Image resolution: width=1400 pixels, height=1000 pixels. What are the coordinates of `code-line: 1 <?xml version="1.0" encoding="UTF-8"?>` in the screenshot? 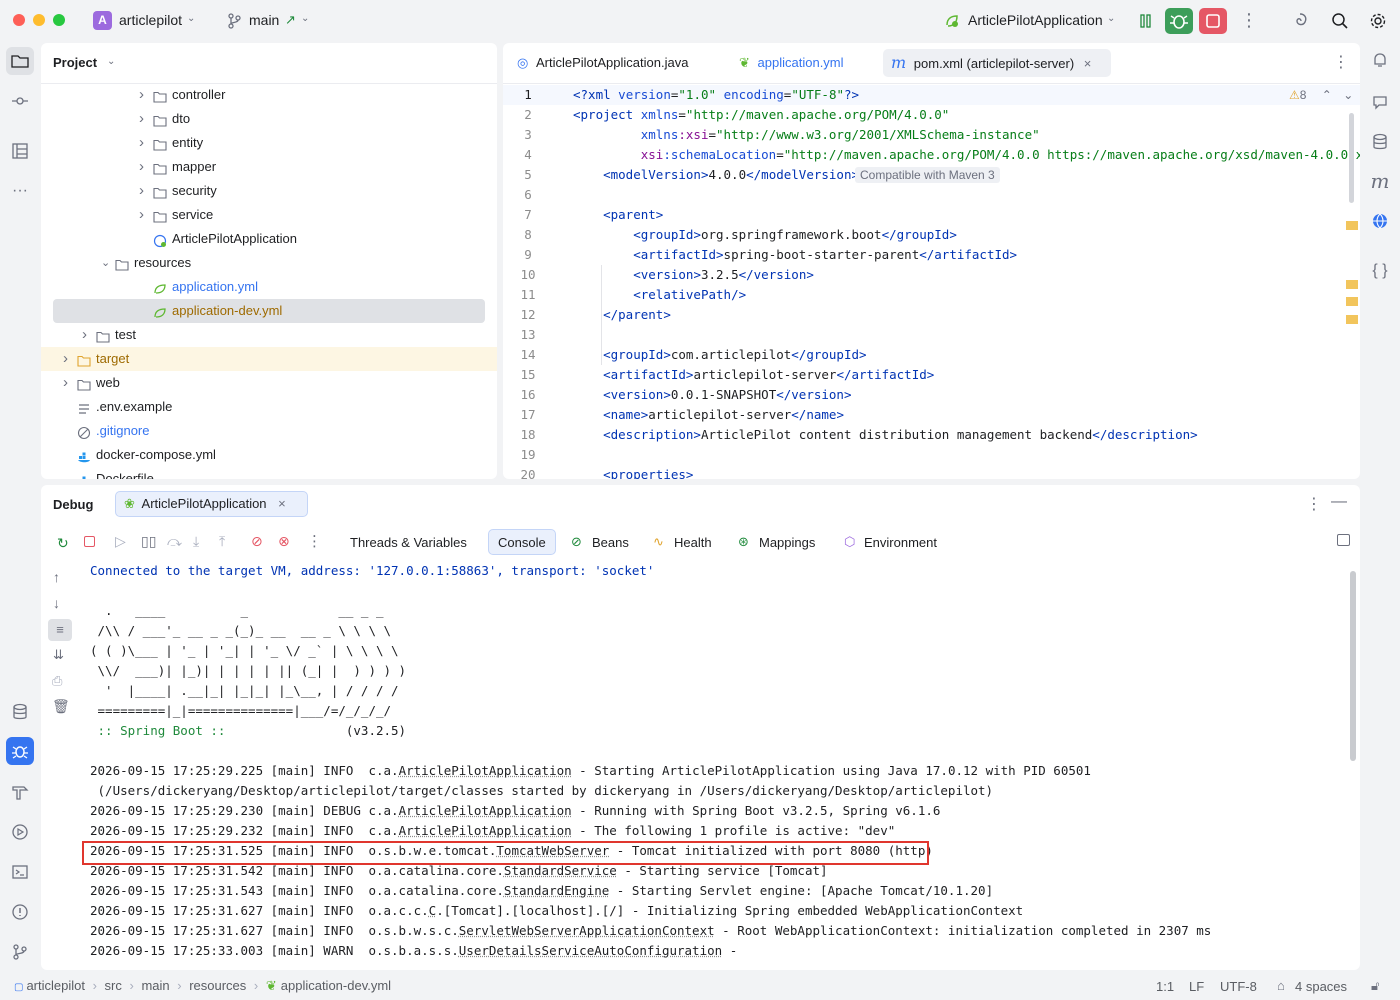 It's located at (931, 95).